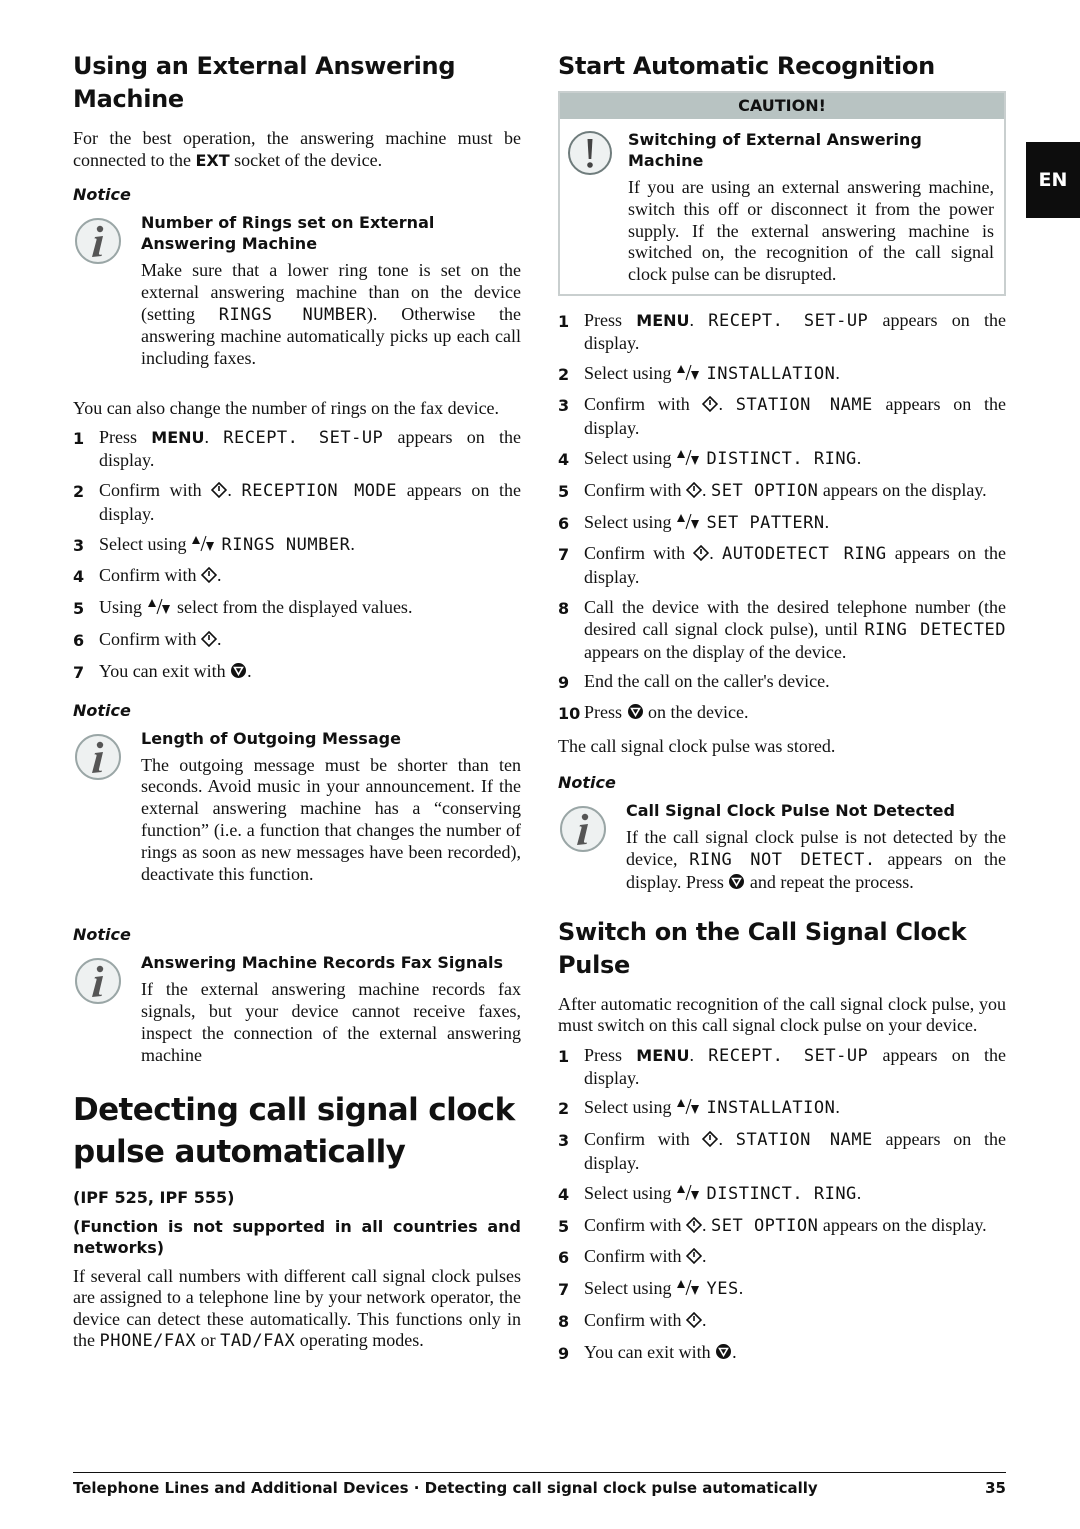  I want to click on section-title-switch-on-pulse: Switch on the Call Signal Clock Pulse, so click(762, 948).